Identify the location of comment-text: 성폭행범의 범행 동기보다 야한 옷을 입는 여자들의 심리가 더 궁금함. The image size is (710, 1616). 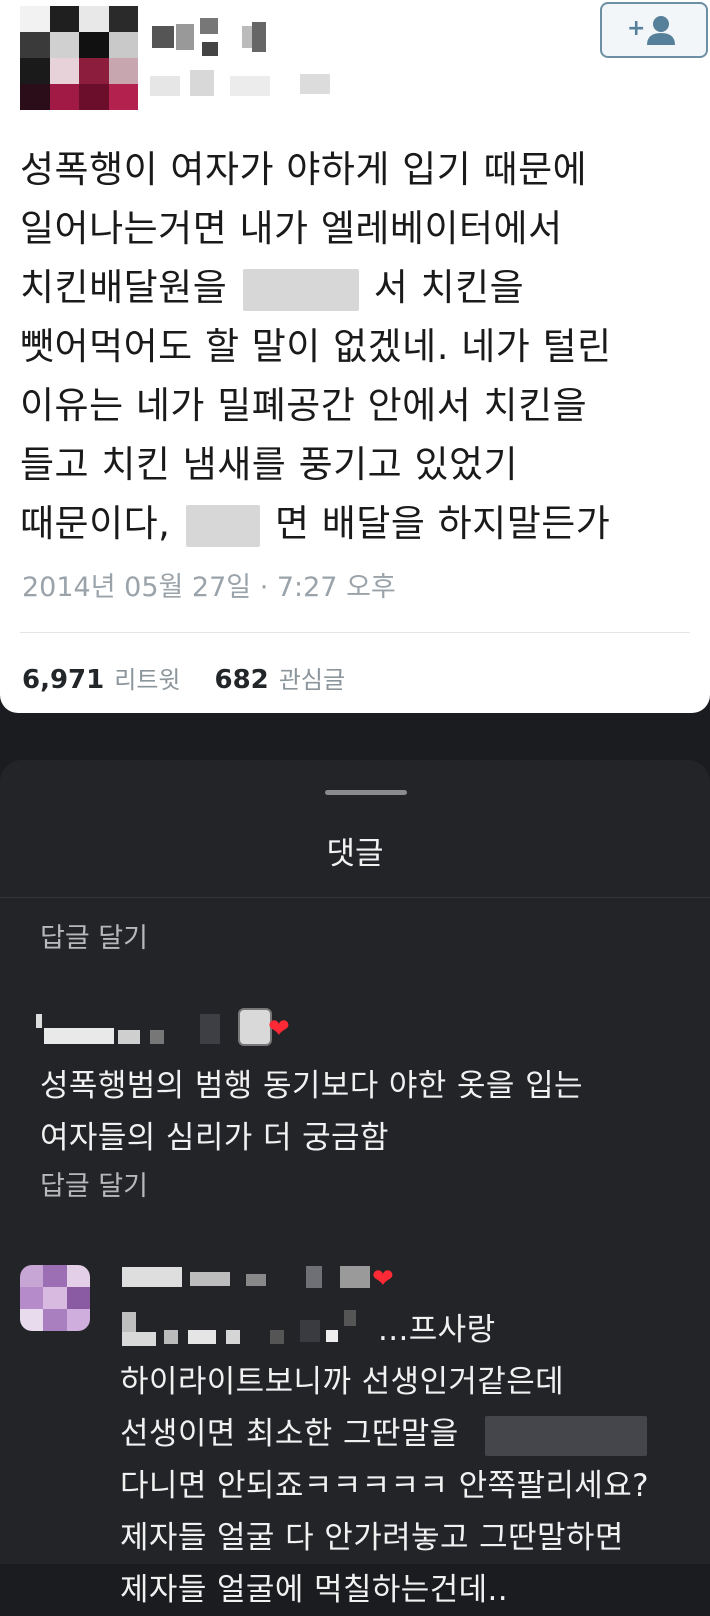
(311, 1112).